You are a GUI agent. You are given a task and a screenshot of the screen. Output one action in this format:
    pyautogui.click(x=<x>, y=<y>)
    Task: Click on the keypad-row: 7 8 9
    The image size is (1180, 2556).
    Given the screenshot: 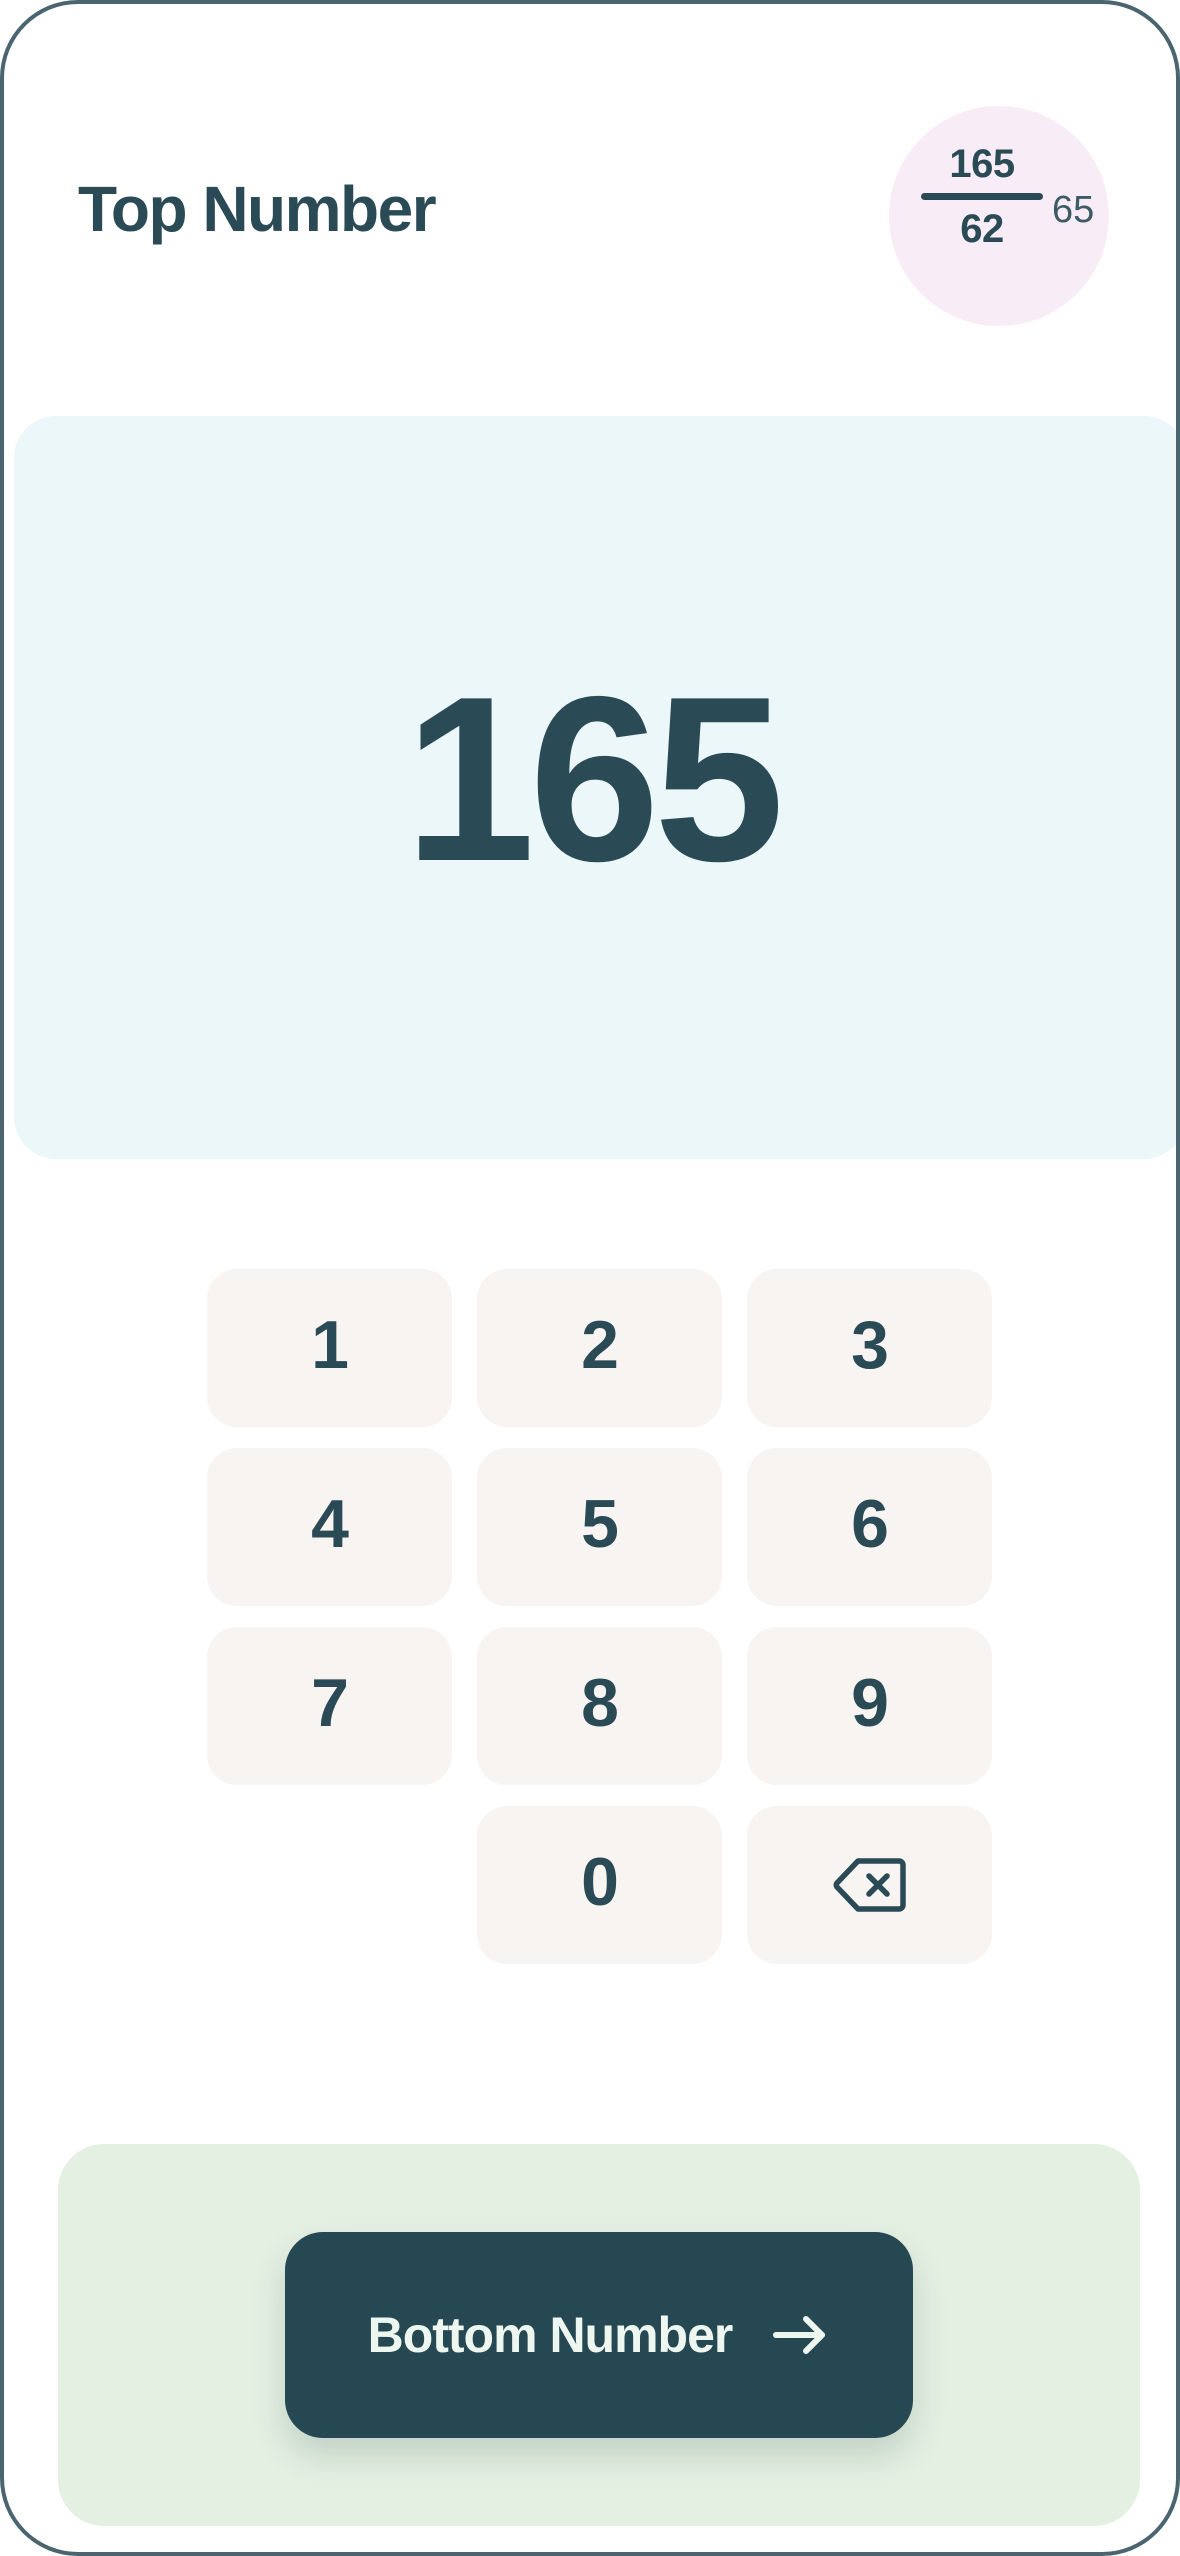 What is the action you would take?
    pyautogui.click(x=599, y=1706)
    